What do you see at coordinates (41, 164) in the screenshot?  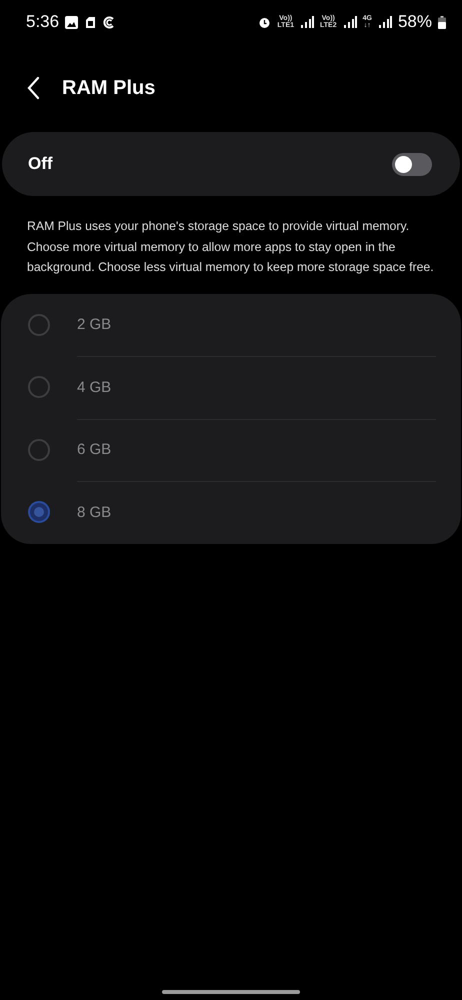 I see `switch-label: Off` at bounding box center [41, 164].